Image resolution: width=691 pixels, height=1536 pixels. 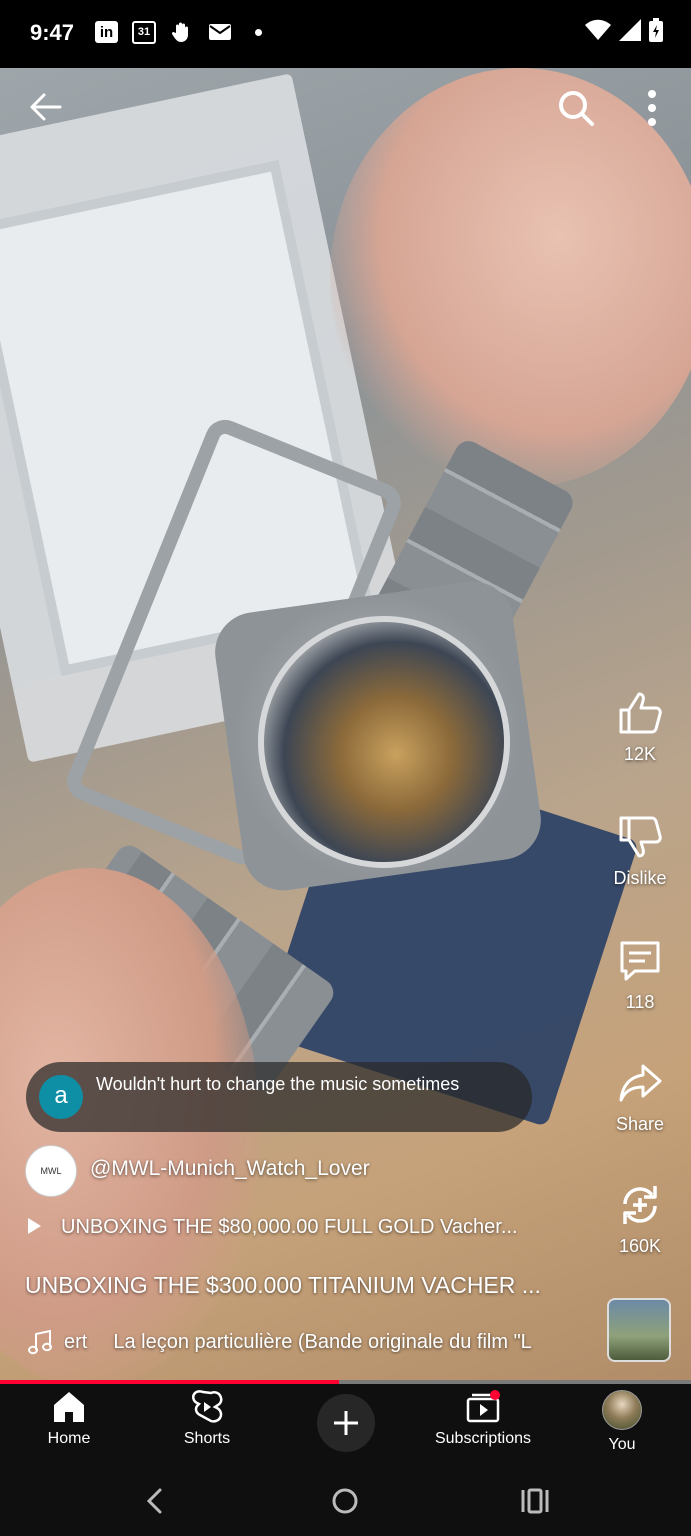 What do you see at coordinates (652, 108) in the screenshot?
I see `more-vert-icon` at bounding box center [652, 108].